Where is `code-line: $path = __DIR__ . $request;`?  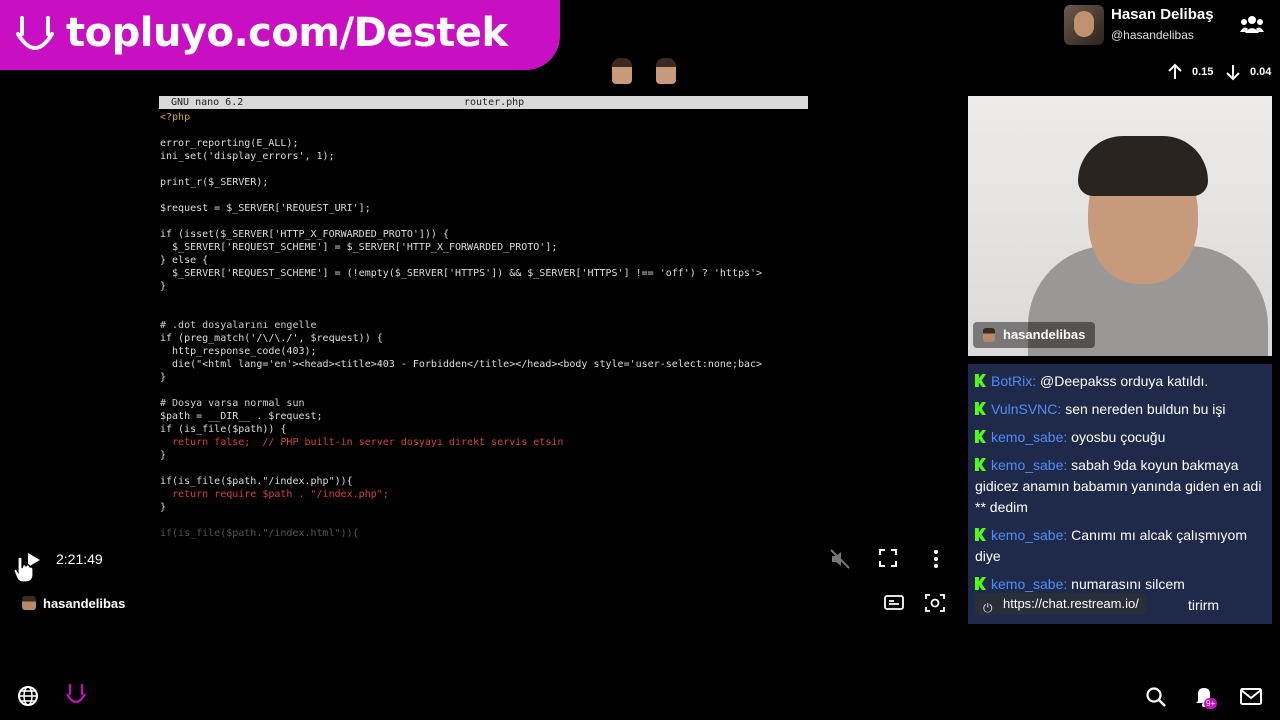
code-line: $path = __DIR__ . $request; is located at coordinates (241, 416).